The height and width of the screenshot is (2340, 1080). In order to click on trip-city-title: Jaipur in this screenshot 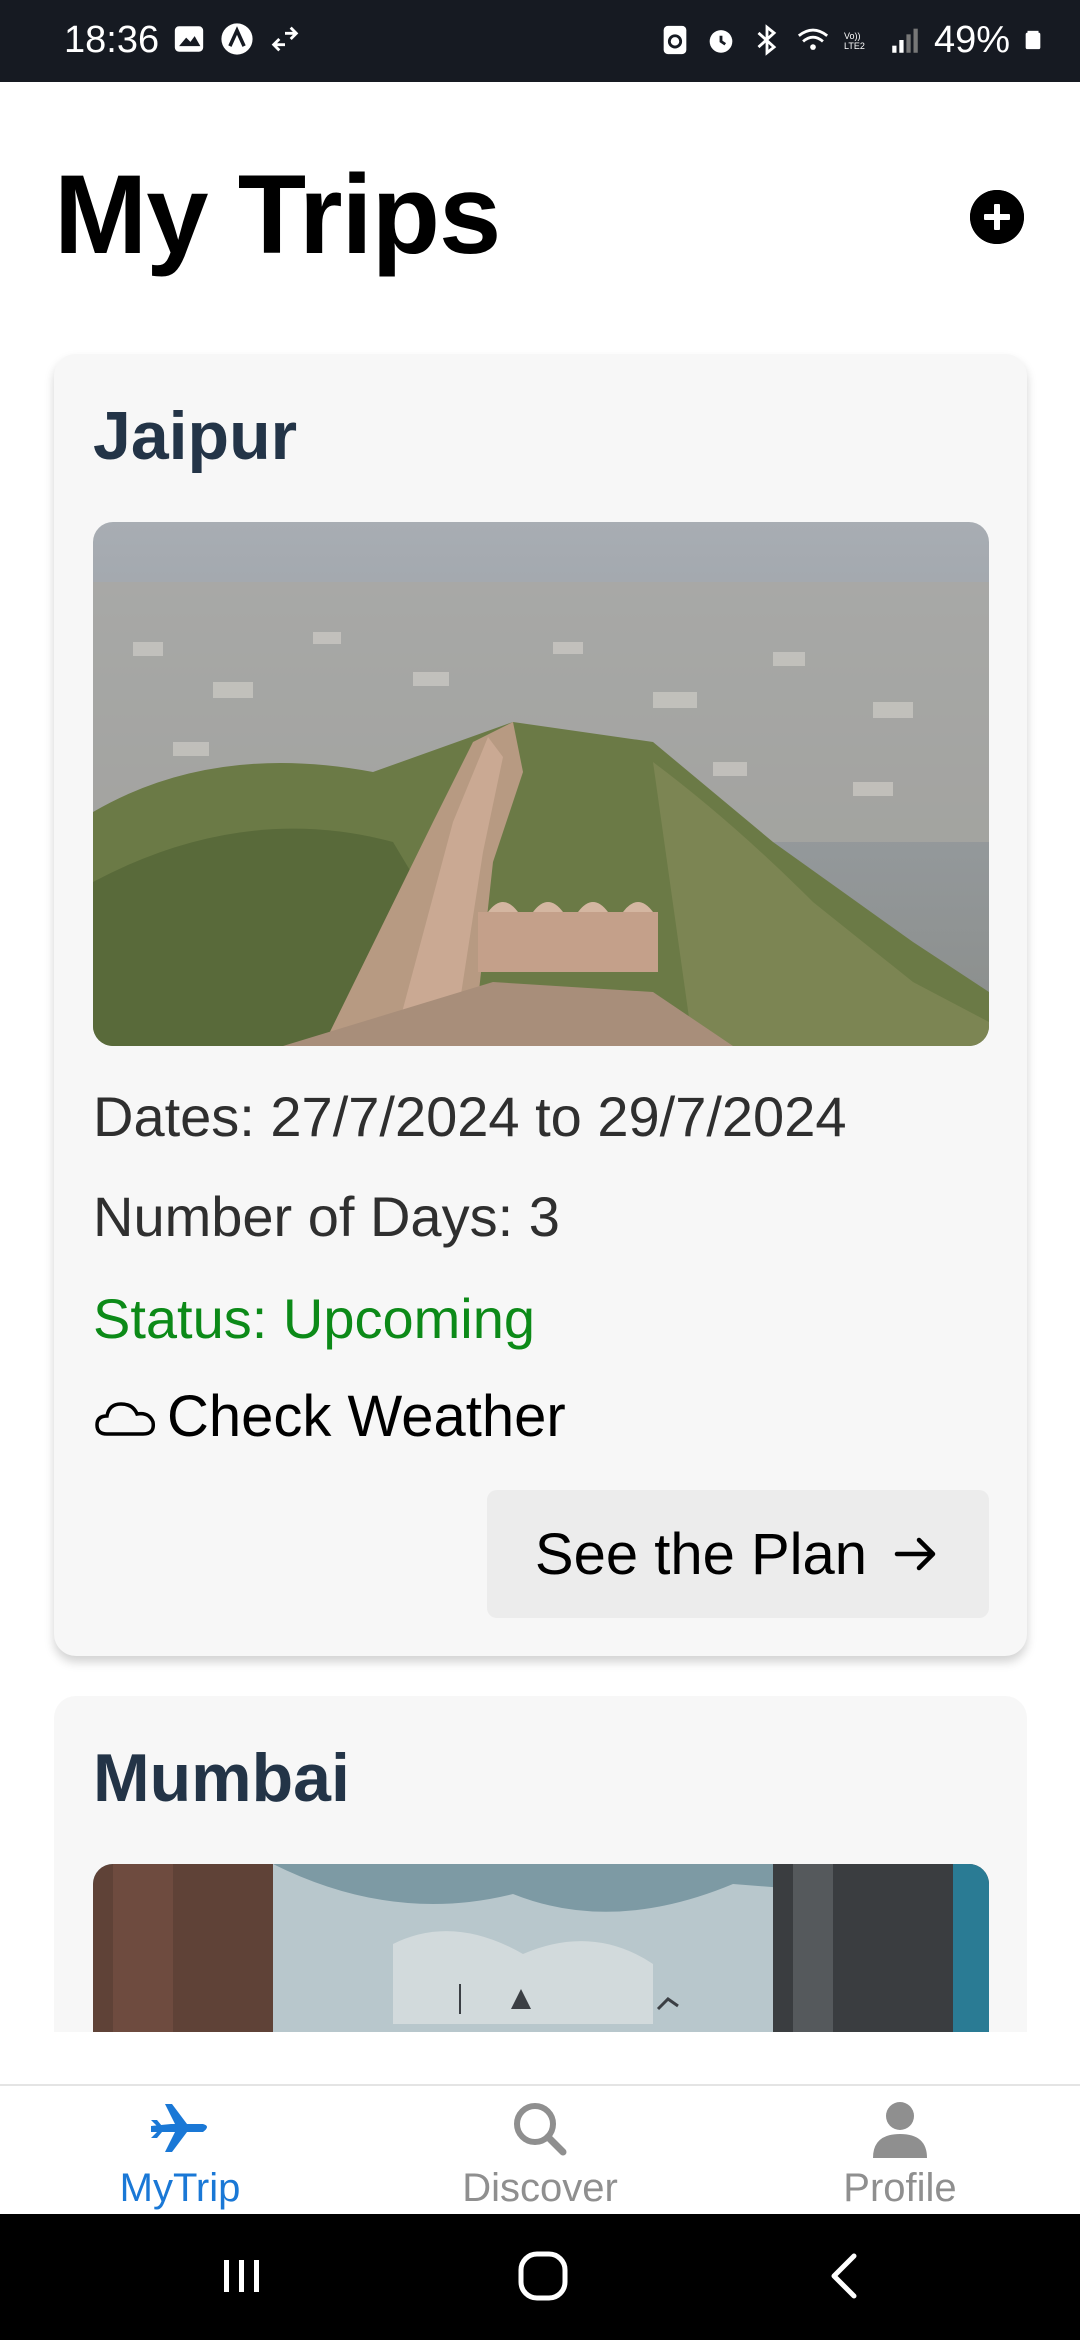, I will do `click(195, 436)`.